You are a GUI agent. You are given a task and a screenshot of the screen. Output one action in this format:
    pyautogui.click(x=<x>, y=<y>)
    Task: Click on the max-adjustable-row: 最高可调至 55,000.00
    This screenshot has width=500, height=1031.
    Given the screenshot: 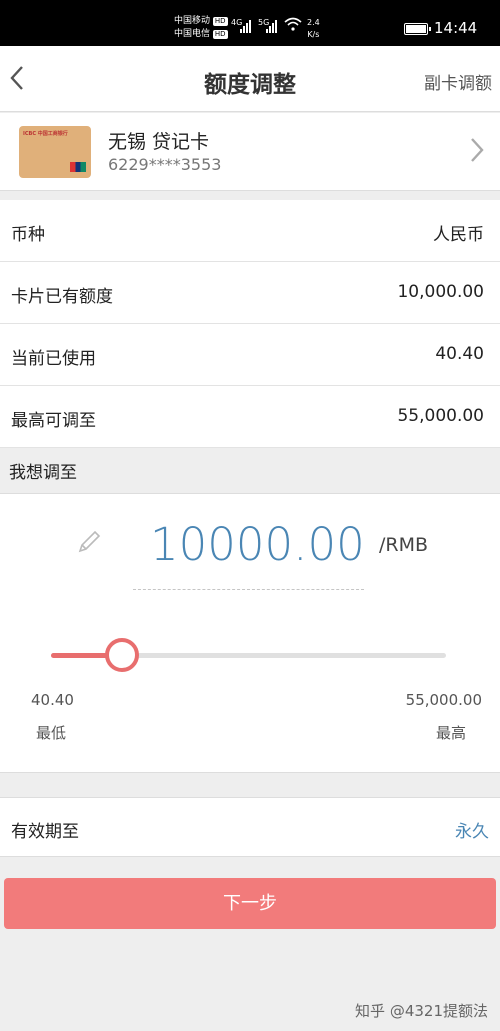 What is the action you would take?
    pyautogui.click(x=250, y=417)
    